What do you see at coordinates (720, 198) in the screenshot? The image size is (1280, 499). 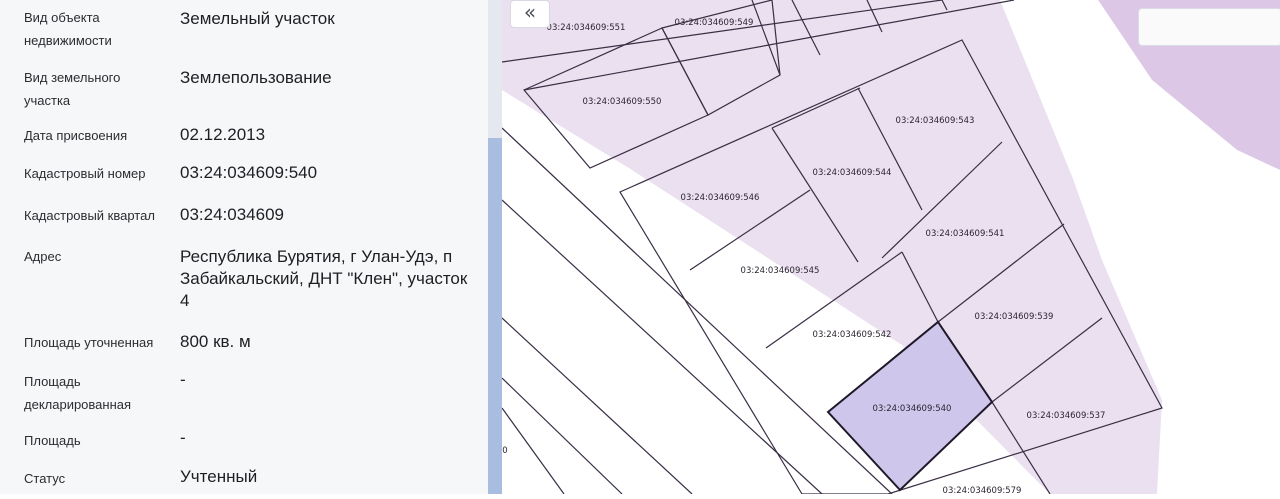 I see `plot-label-546: 03:24:034609:546` at bounding box center [720, 198].